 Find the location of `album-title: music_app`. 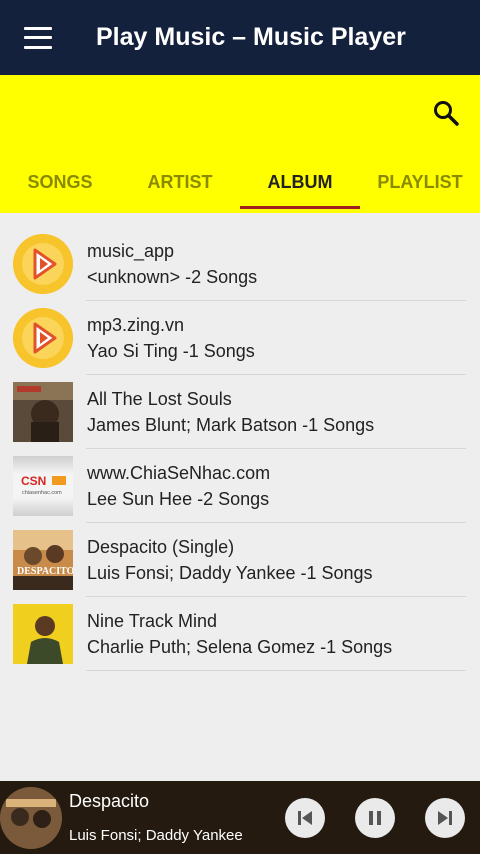

album-title: music_app is located at coordinates (131, 251).